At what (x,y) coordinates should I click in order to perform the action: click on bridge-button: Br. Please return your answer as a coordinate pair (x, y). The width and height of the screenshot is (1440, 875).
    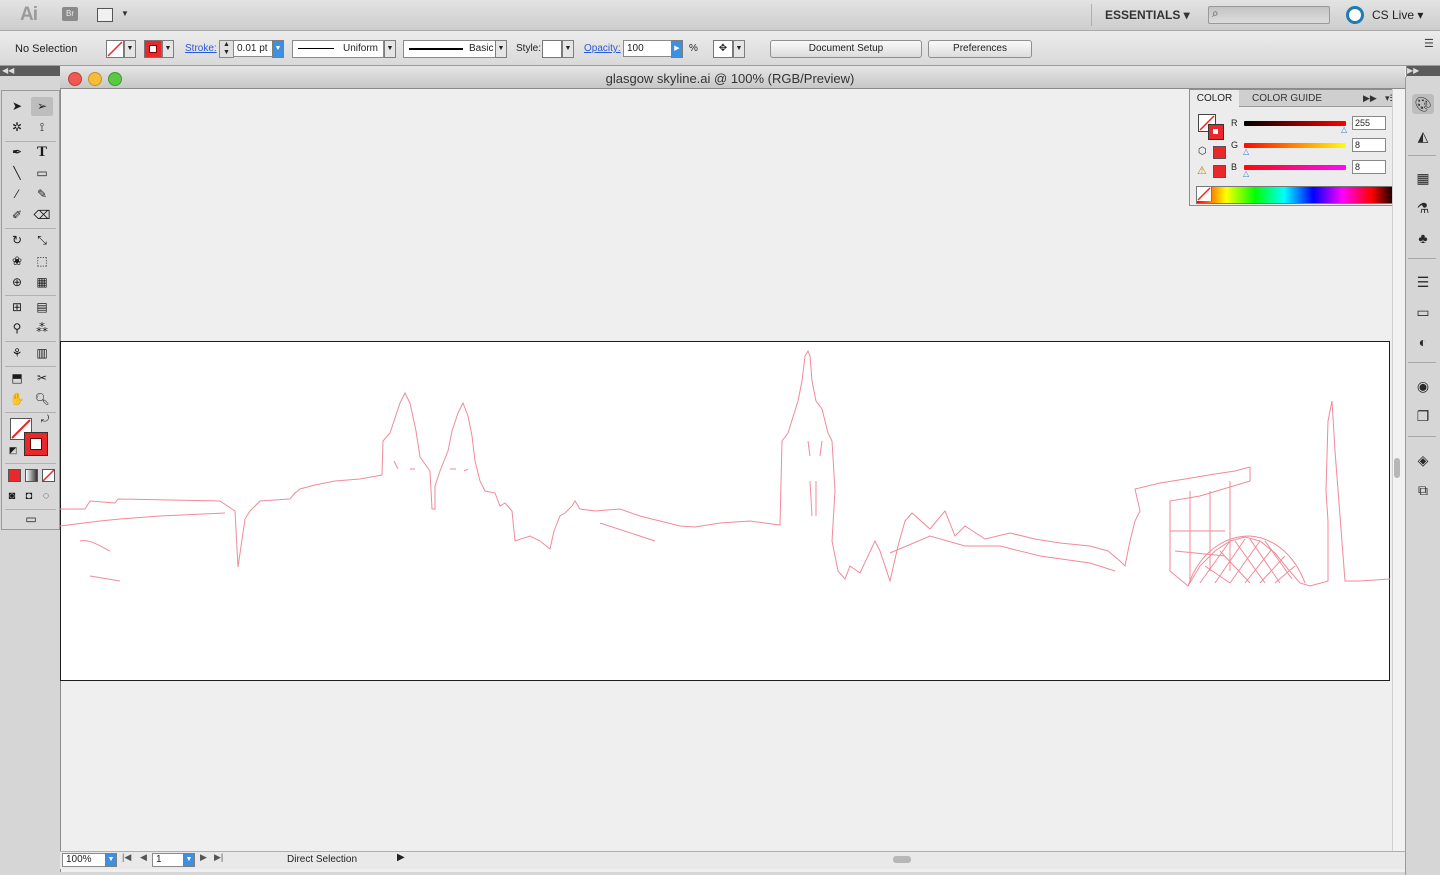
    Looking at the image, I should click on (70, 14).